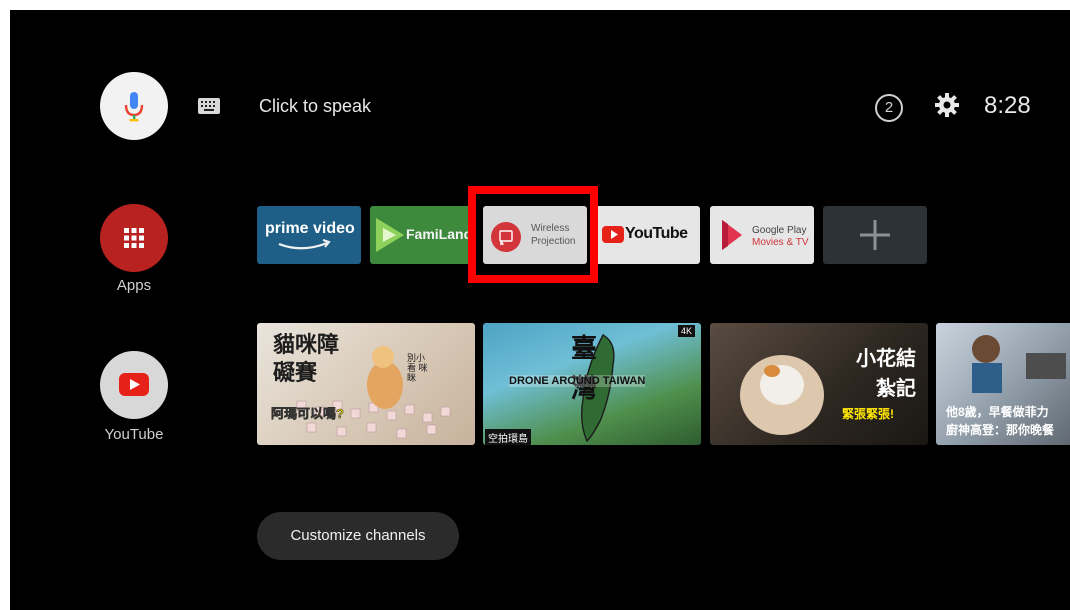 This screenshot has height=610, width=1070. Describe the element at coordinates (947, 105) in the screenshot. I see `gear-icon` at that location.